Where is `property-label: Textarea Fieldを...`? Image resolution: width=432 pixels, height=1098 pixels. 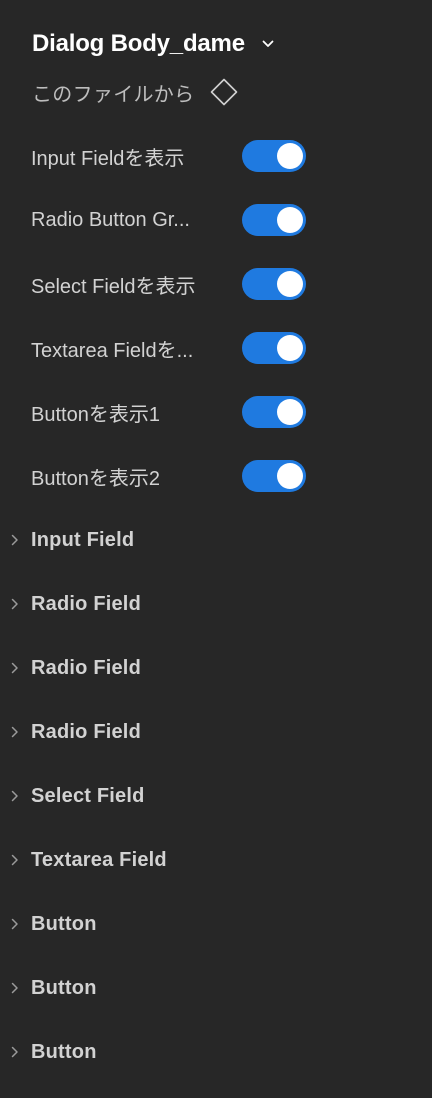
property-label: Textarea Fieldを... is located at coordinates (112, 350).